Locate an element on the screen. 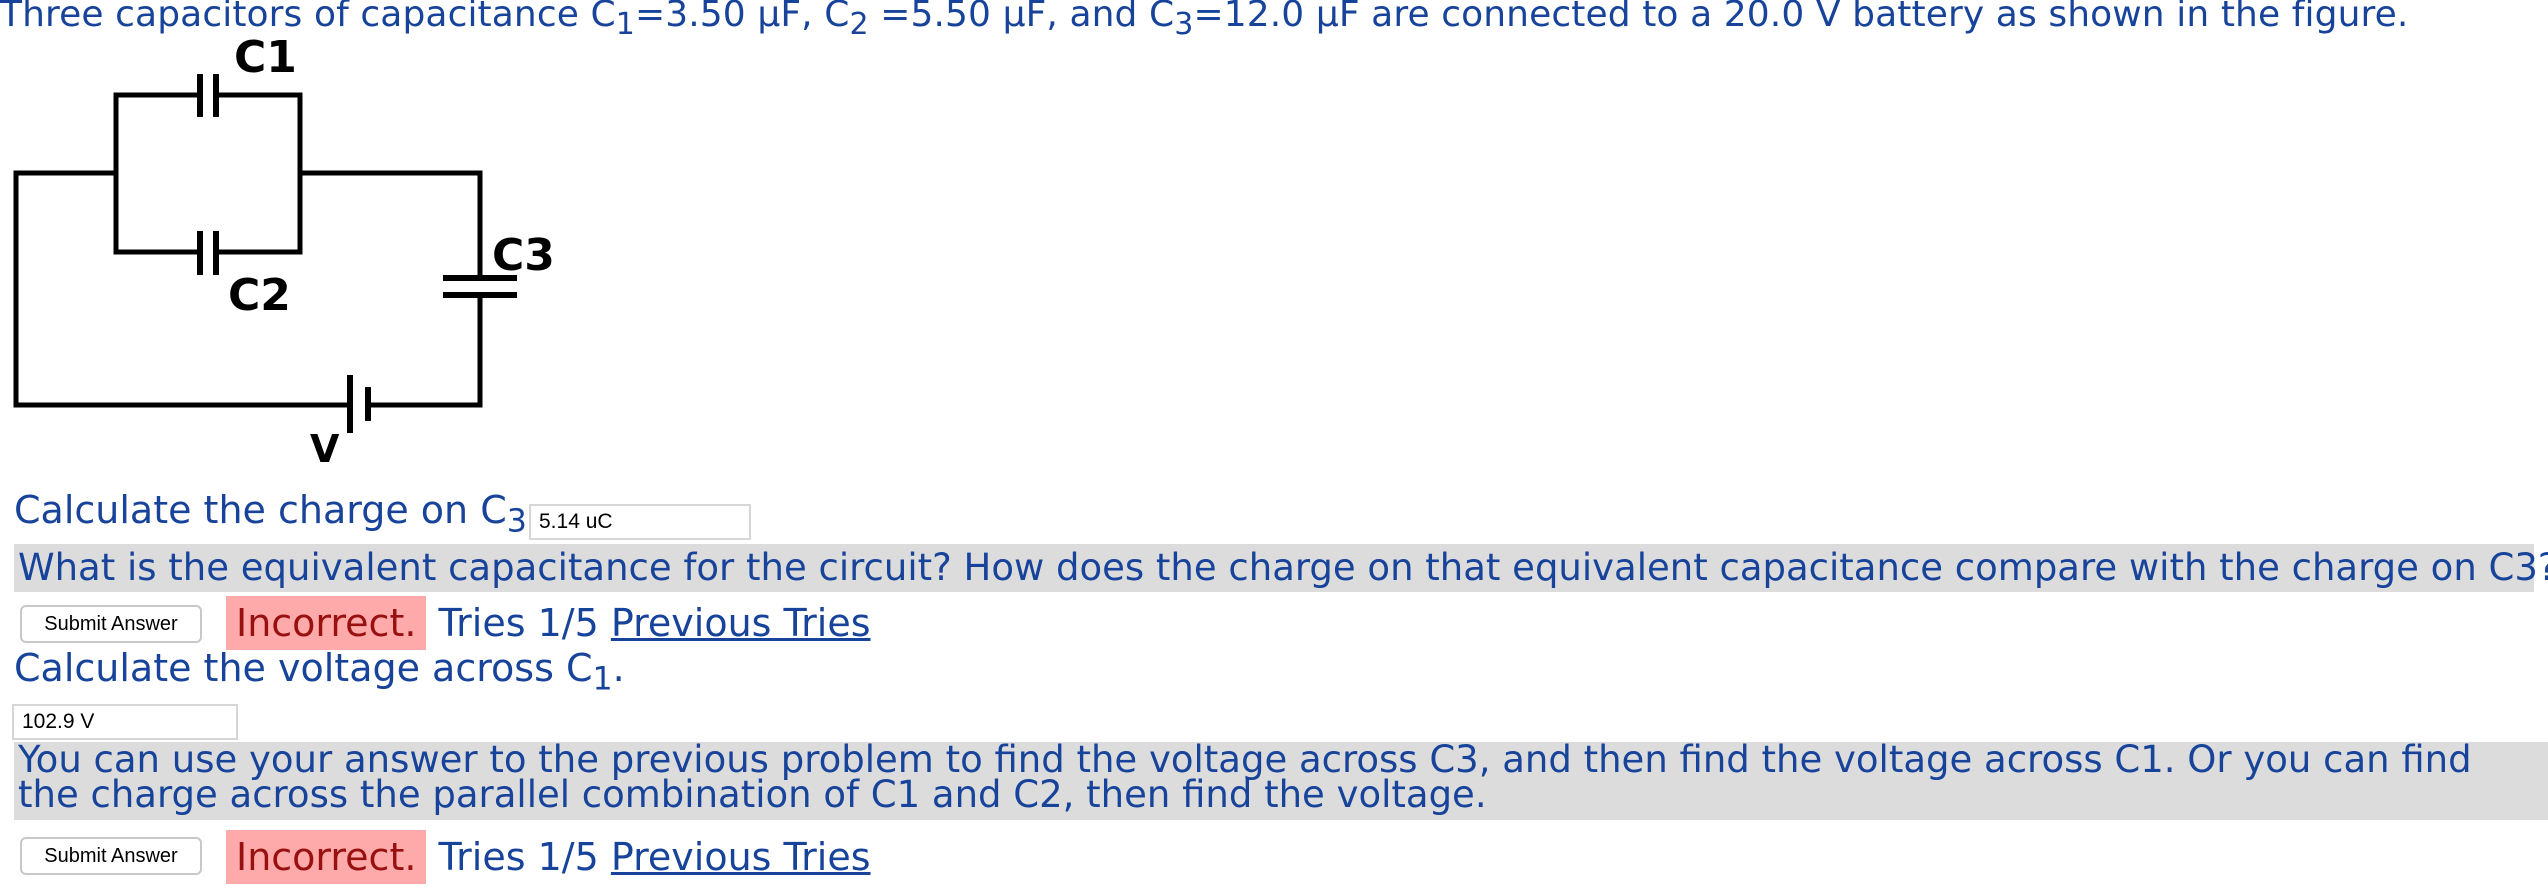  wire-c3-bottom is located at coordinates (430, 350).